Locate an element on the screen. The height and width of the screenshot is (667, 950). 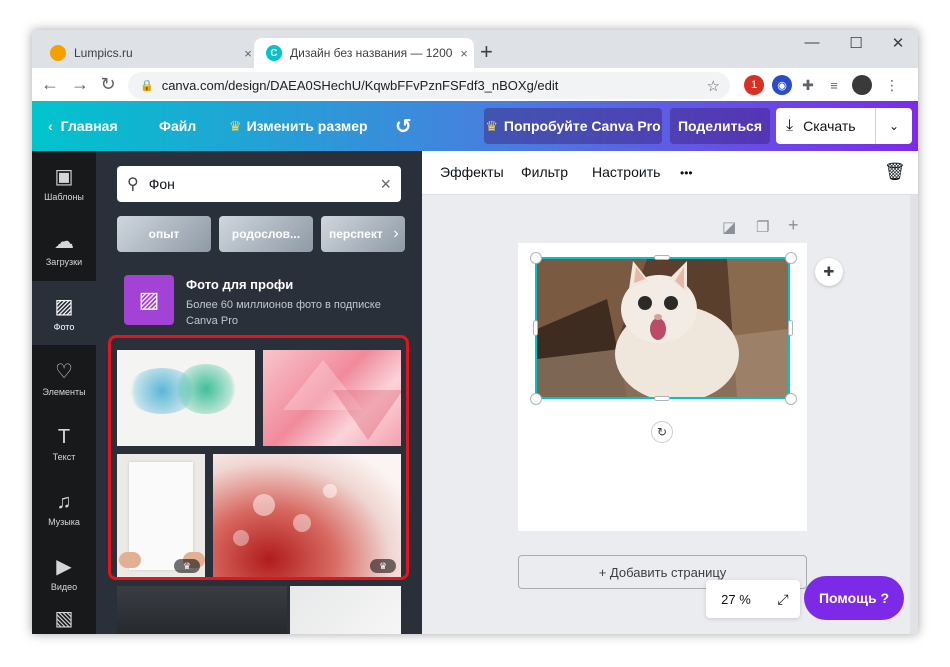
close-window-button: ✕ is located at coordinates (898, 43).